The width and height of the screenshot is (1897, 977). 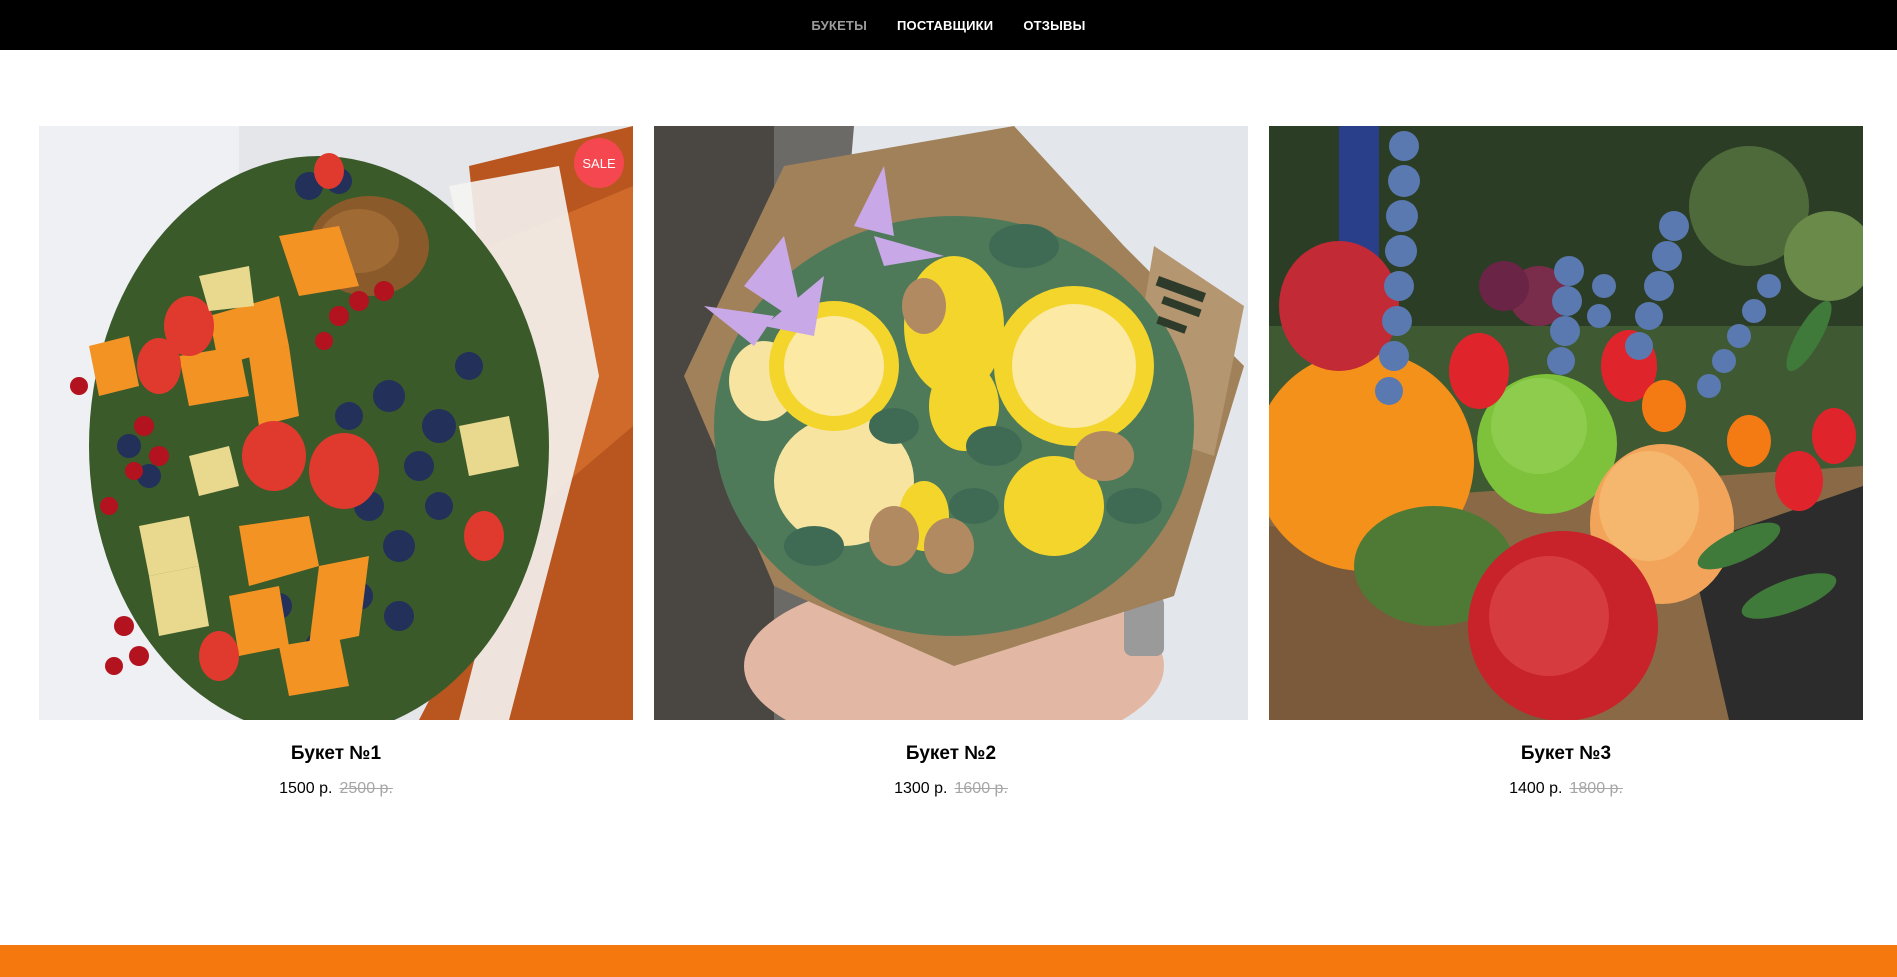 What do you see at coordinates (981, 788) in the screenshot?
I see `old-price: 1600 р.` at bounding box center [981, 788].